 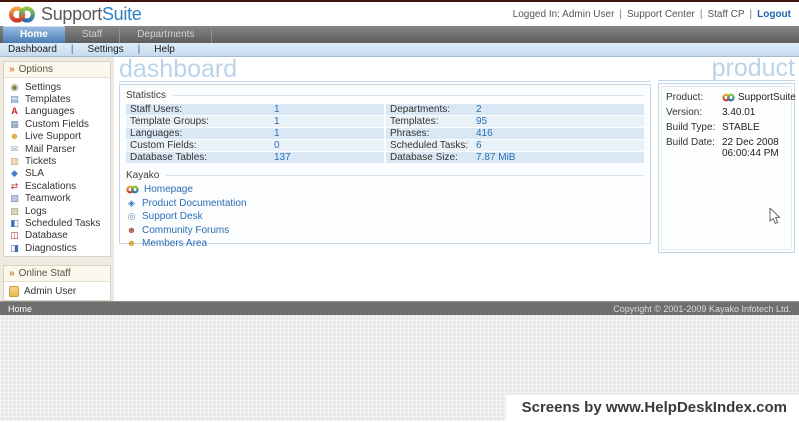 I want to click on footer-breadcrumb: Home, so click(x=20, y=308).